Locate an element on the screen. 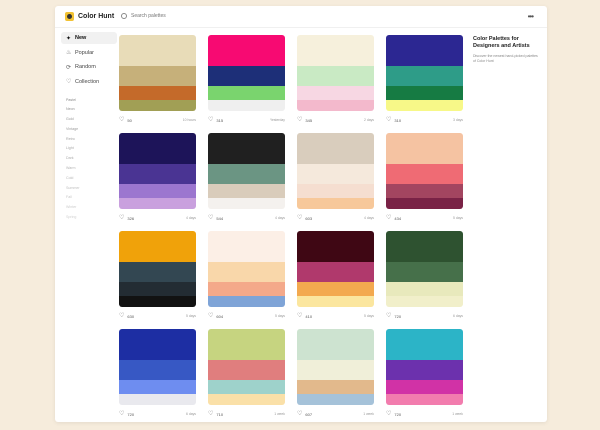 Image resolution: width=600 pixels, height=430 pixels. search-input is located at coordinates (191, 16).